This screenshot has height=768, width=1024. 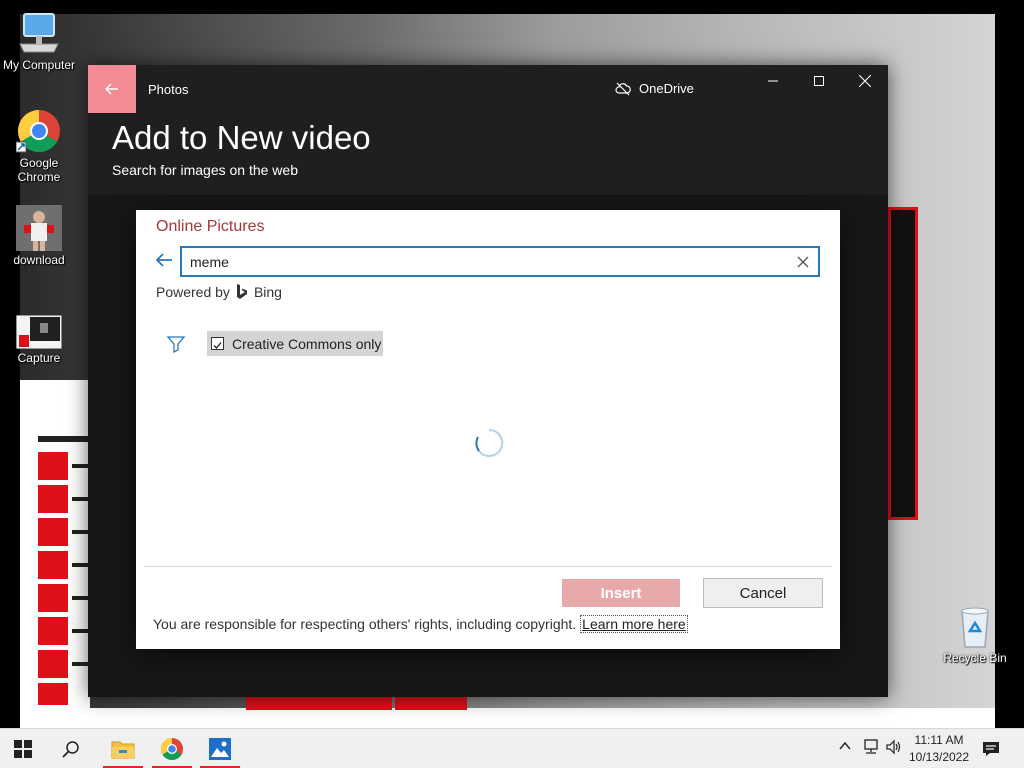 I want to click on windows-start-icon, so click(x=23, y=749).